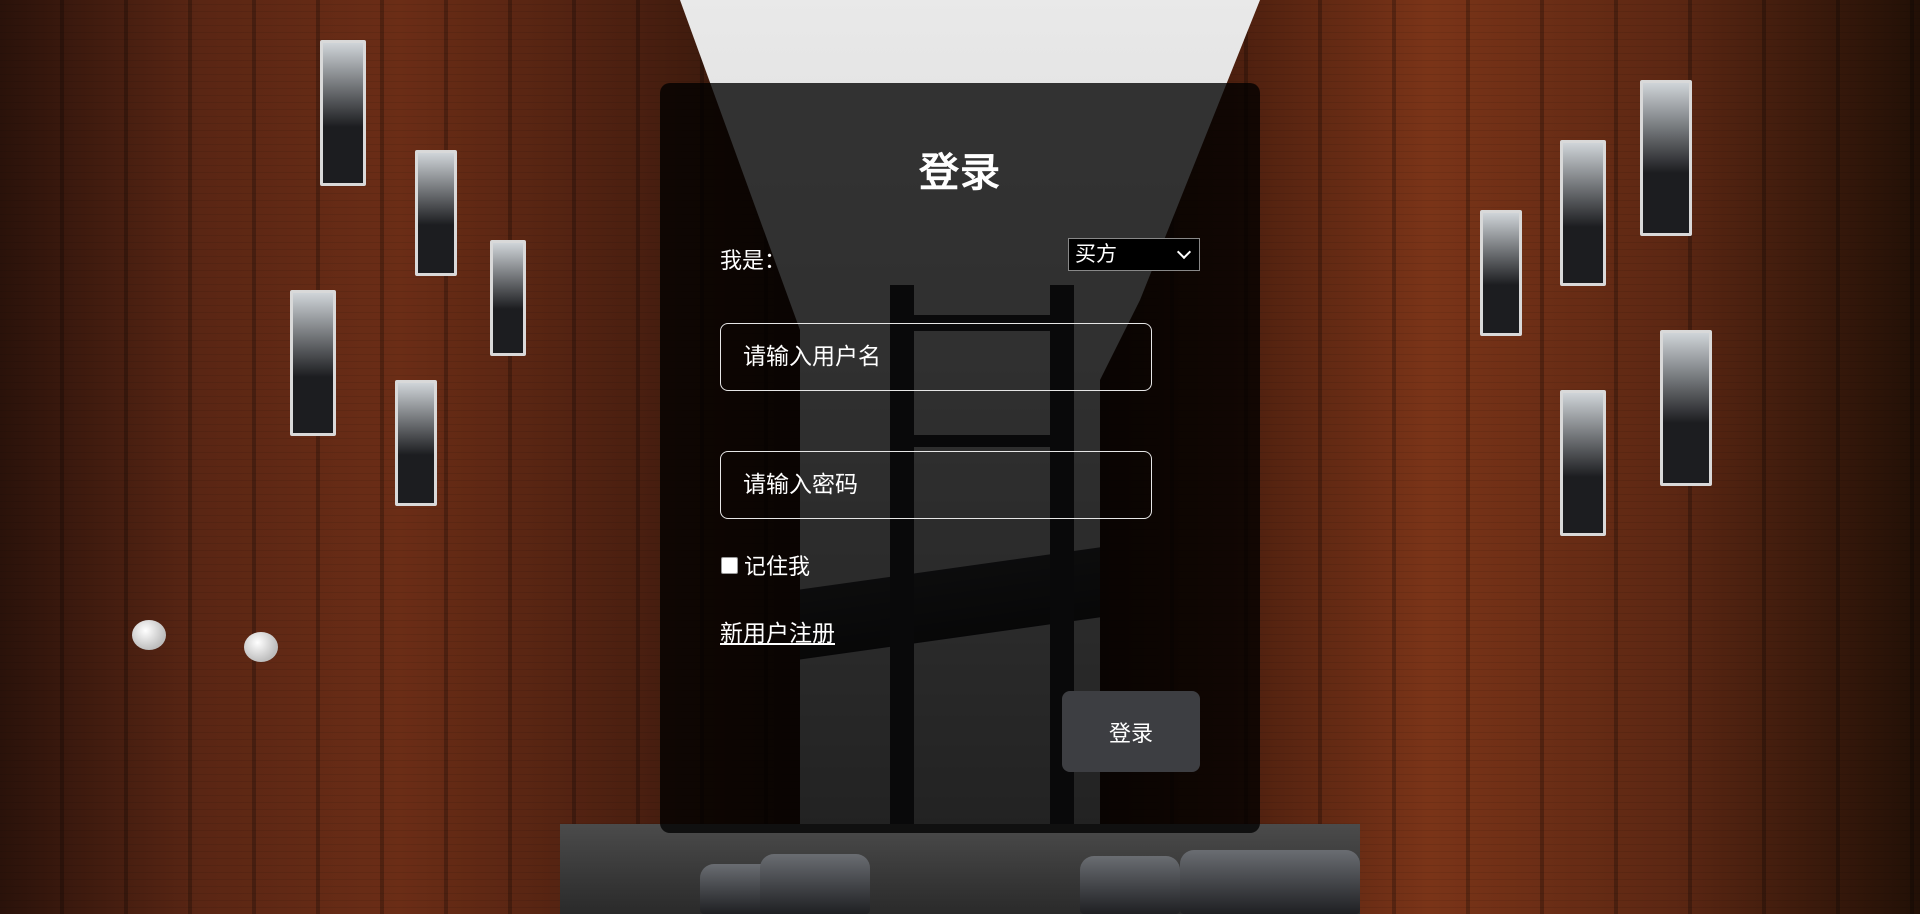 The height and width of the screenshot is (914, 1920). What do you see at coordinates (777, 567) in the screenshot?
I see `remember-me-label: 记住我` at bounding box center [777, 567].